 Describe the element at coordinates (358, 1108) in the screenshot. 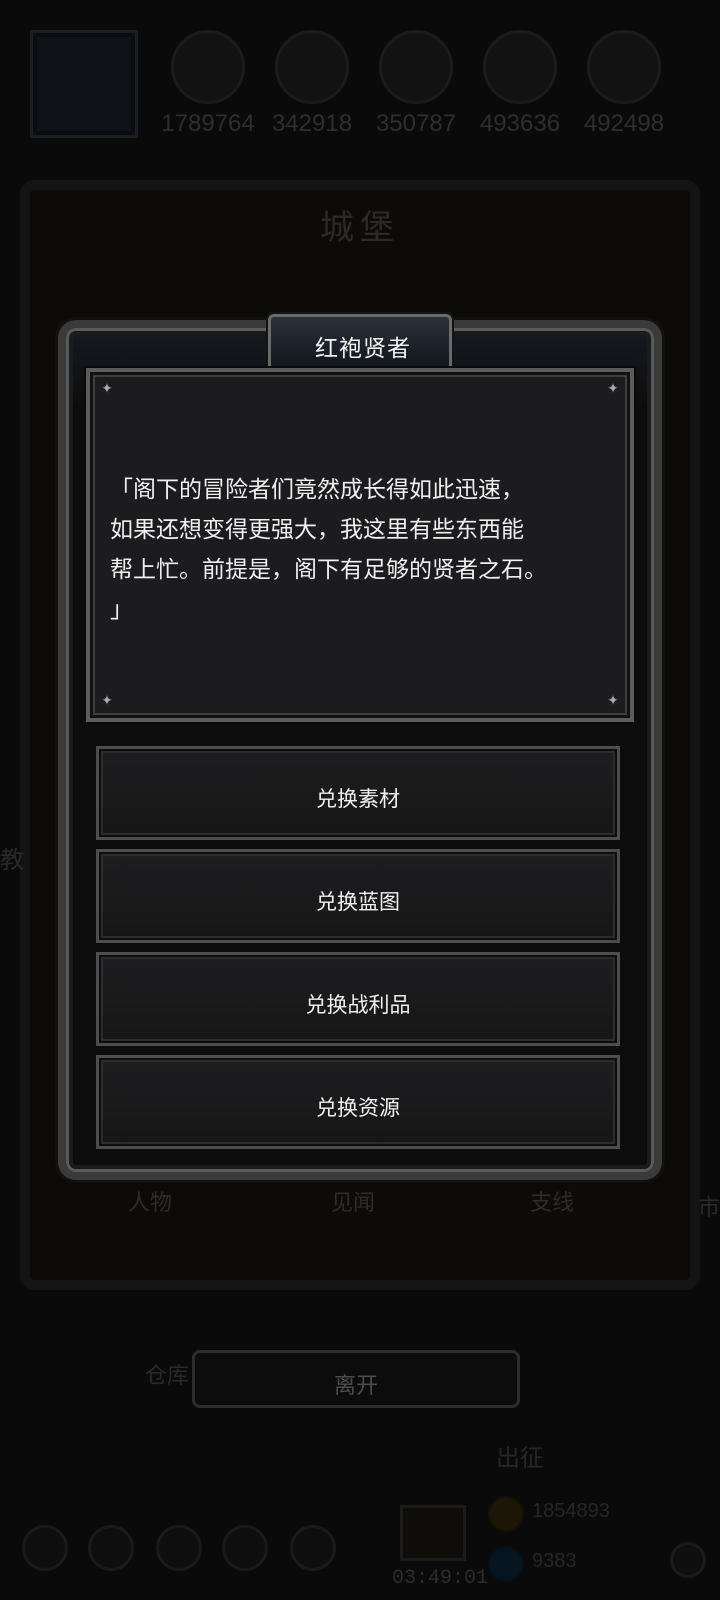

I see `option-label: 兑换资源` at that location.